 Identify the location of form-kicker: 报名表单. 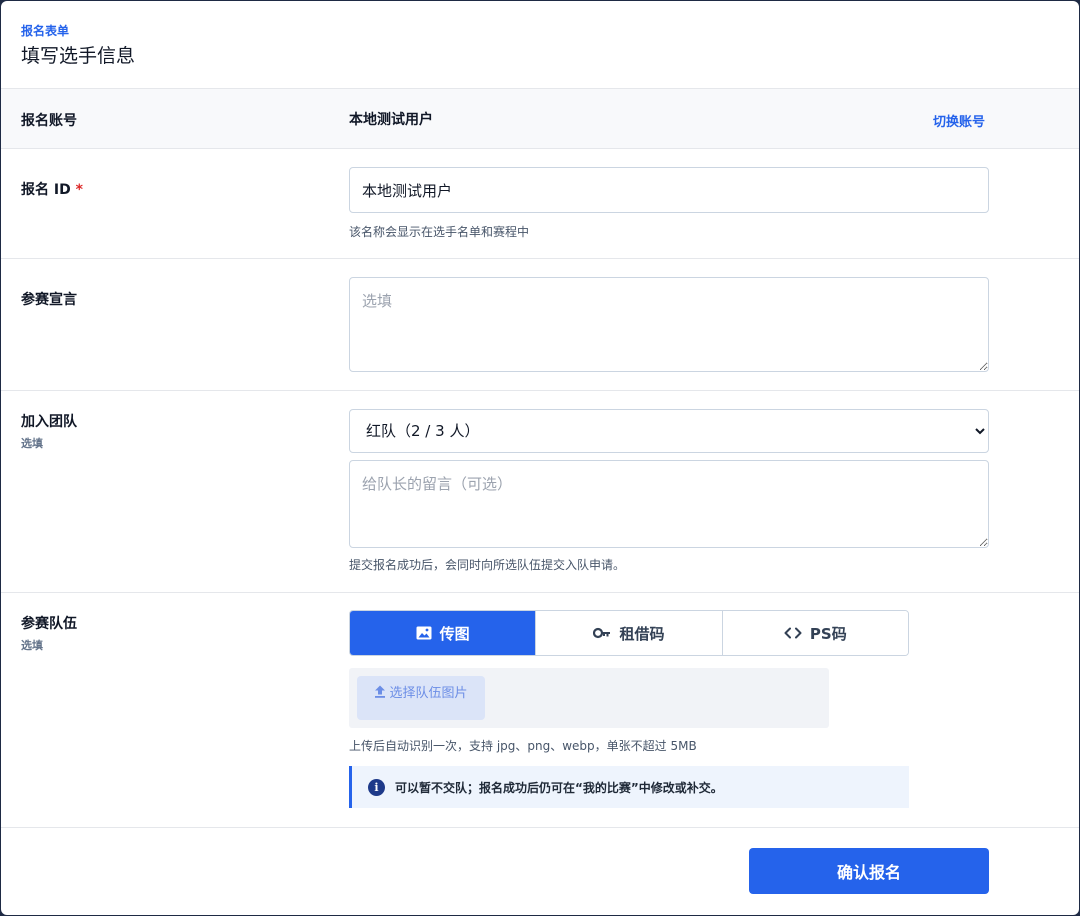
(45, 31).